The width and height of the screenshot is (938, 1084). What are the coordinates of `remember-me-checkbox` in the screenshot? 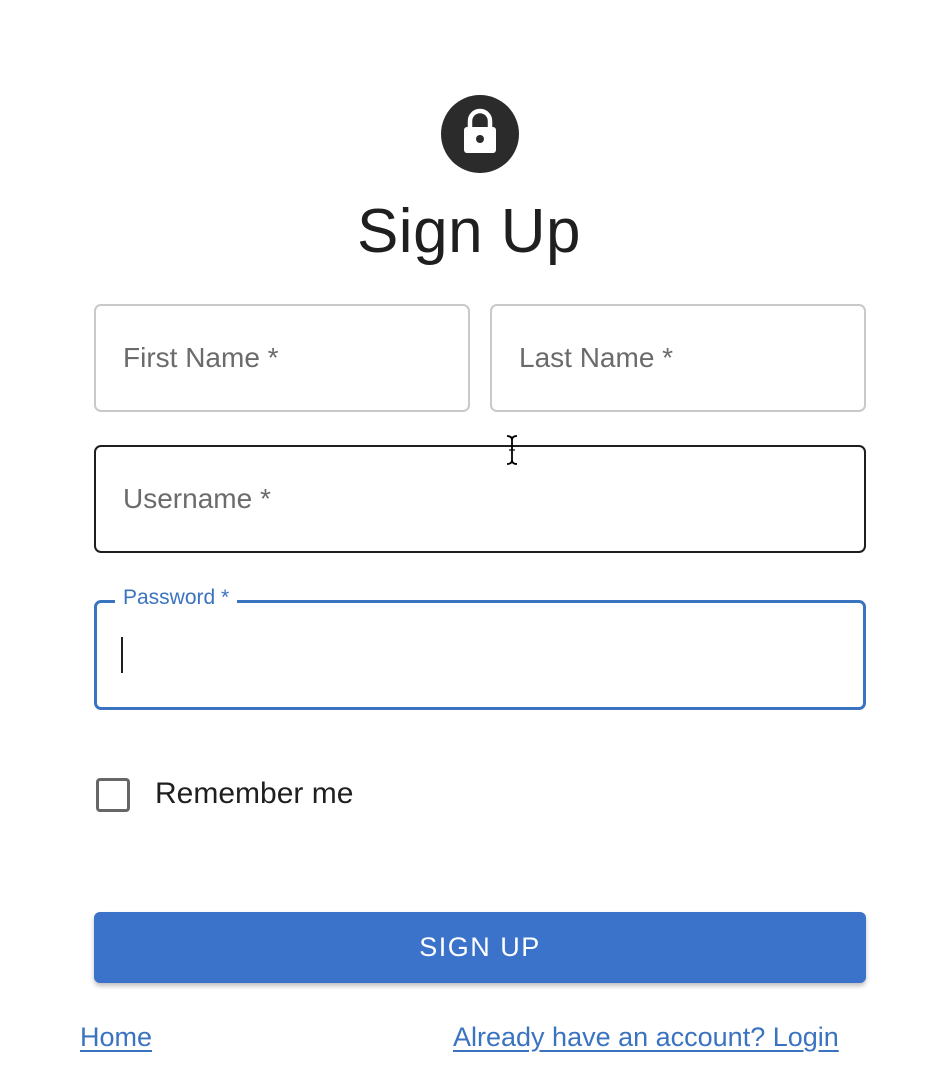 It's located at (113, 795).